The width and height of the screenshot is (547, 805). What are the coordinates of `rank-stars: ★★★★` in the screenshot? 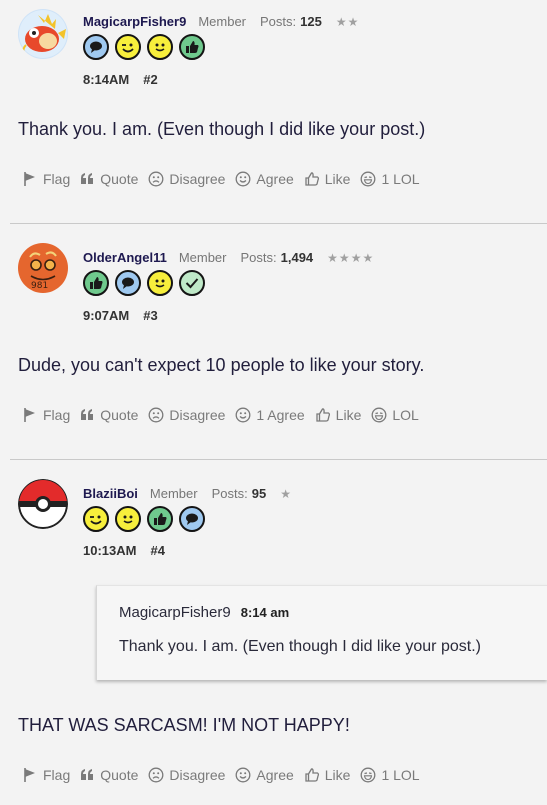 It's located at (351, 258).